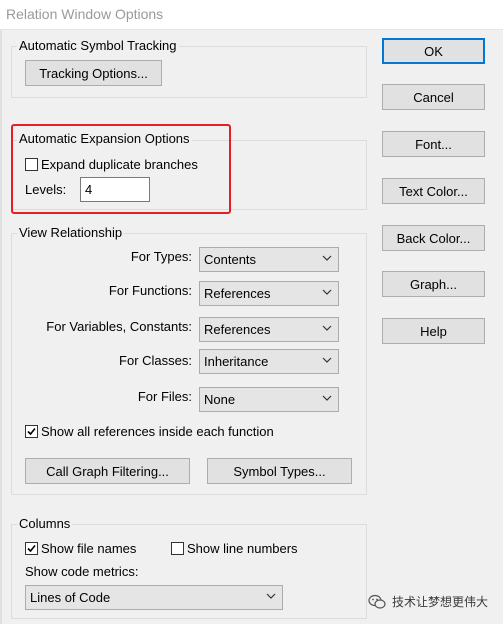 The height and width of the screenshot is (624, 503). Describe the element at coordinates (89, 548) in the screenshot. I see `show-file-names-label: Show file names` at that location.